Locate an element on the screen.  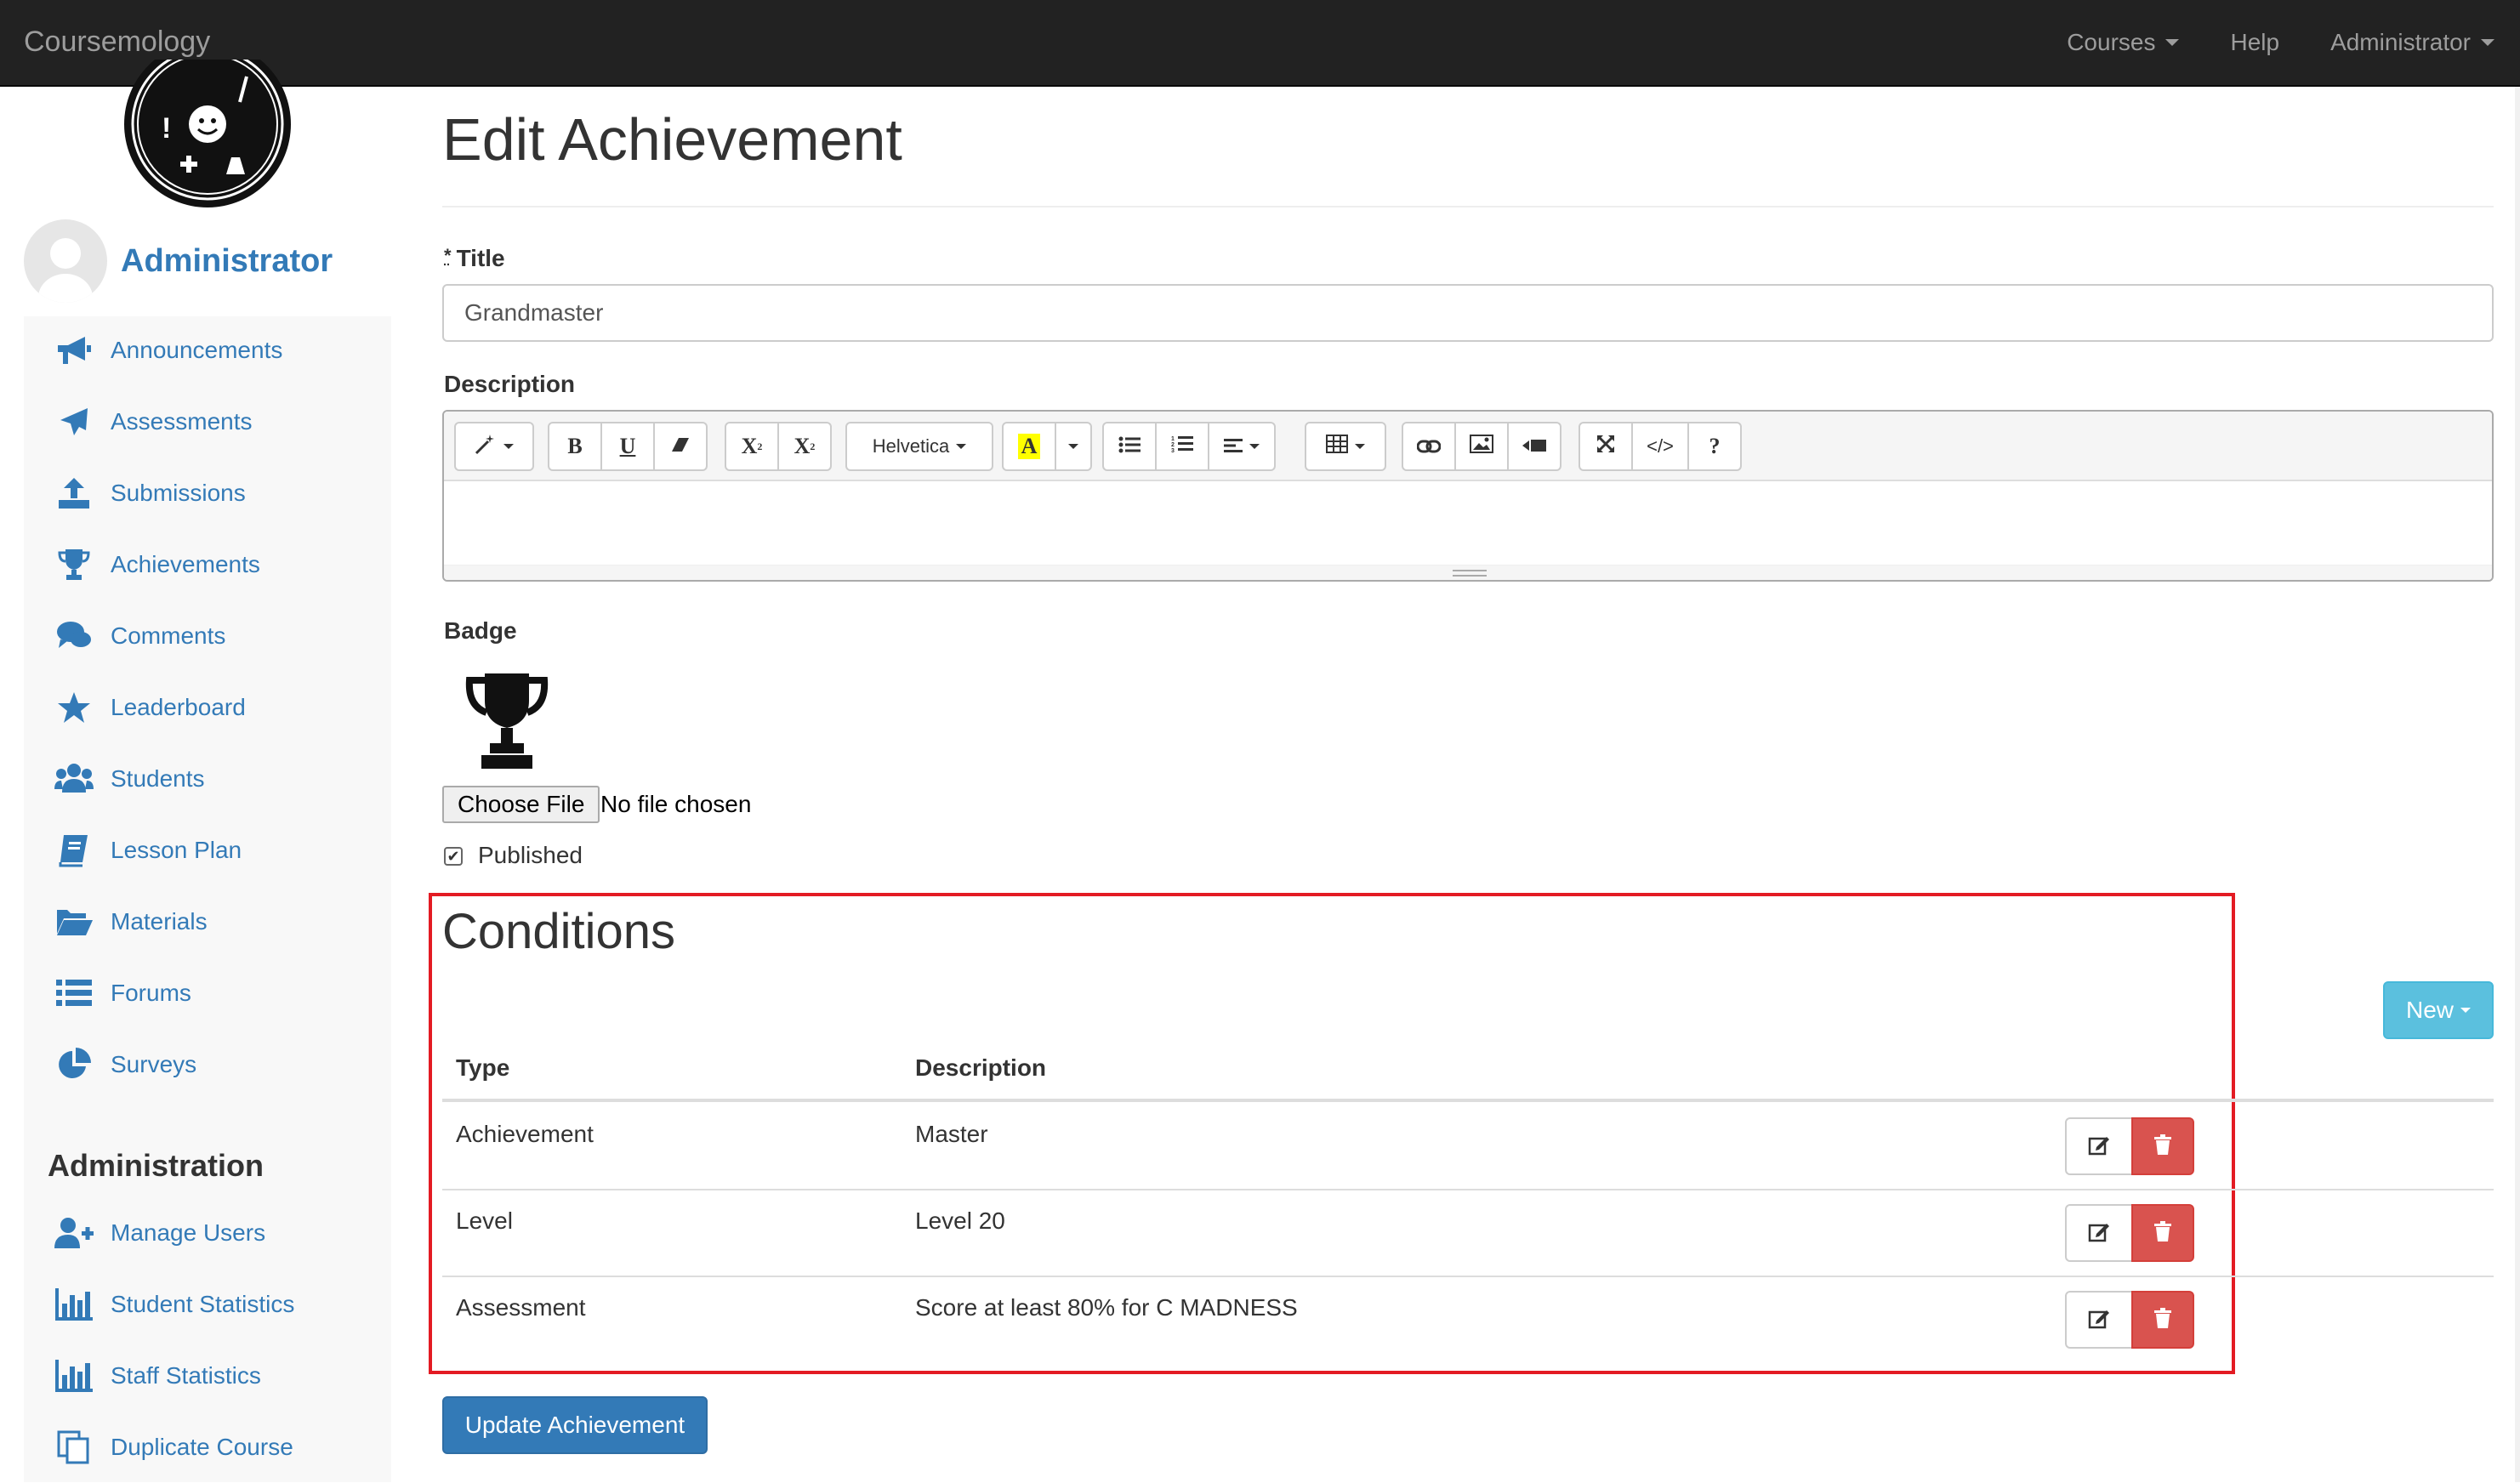
insert-video-button is located at coordinates (1534, 446).